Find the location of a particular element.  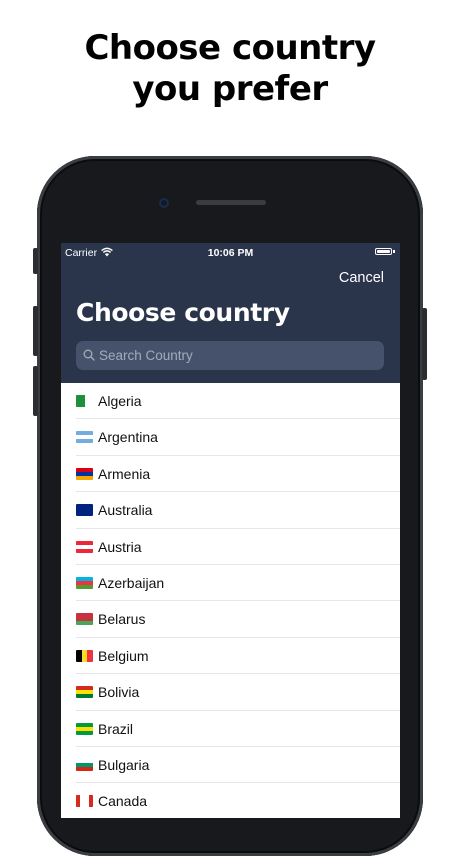

battery-tip is located at coordinates (394, 251).